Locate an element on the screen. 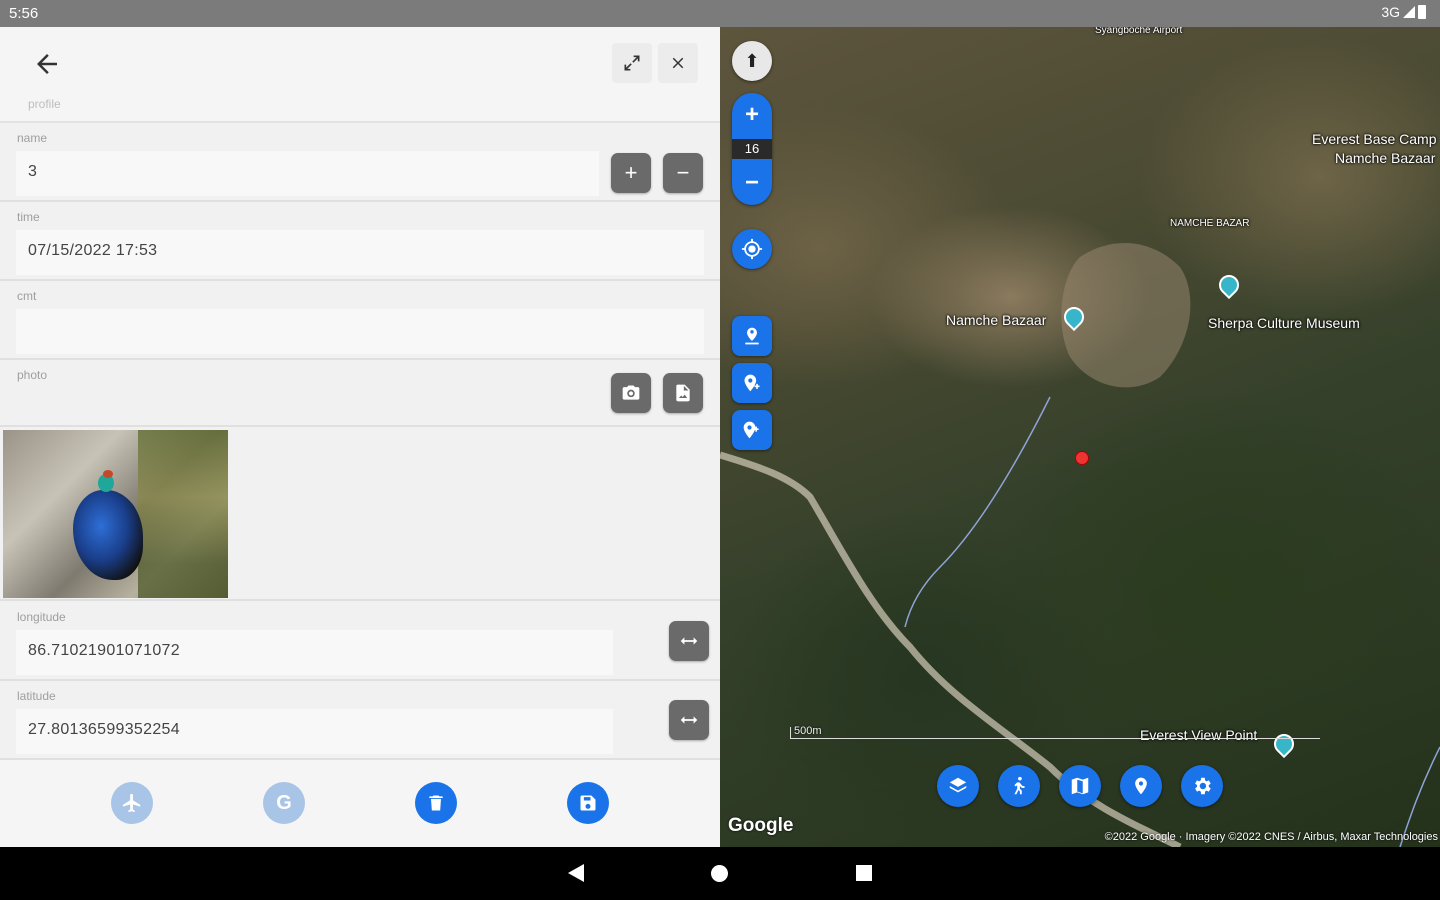 The width and height of the screenshot is (1440, 900). status-icons: 3G is located at coordinates (1403, 12).